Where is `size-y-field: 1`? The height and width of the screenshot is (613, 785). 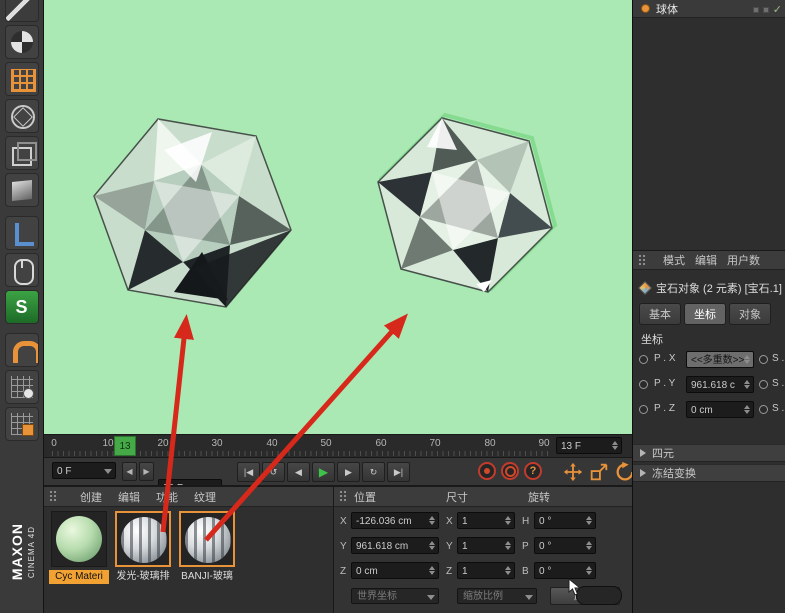
size-y-field: 1 is located at coordinates (486, 545).